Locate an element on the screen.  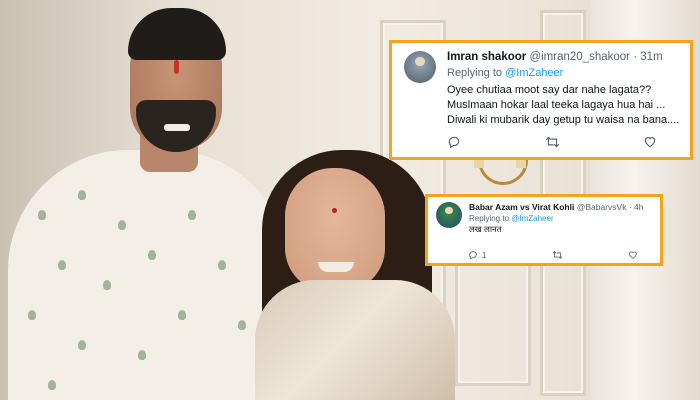
tweet-text-line: Oyee chutiaa moot say dar nahe lagata?? is located at coordinates (549, 90).